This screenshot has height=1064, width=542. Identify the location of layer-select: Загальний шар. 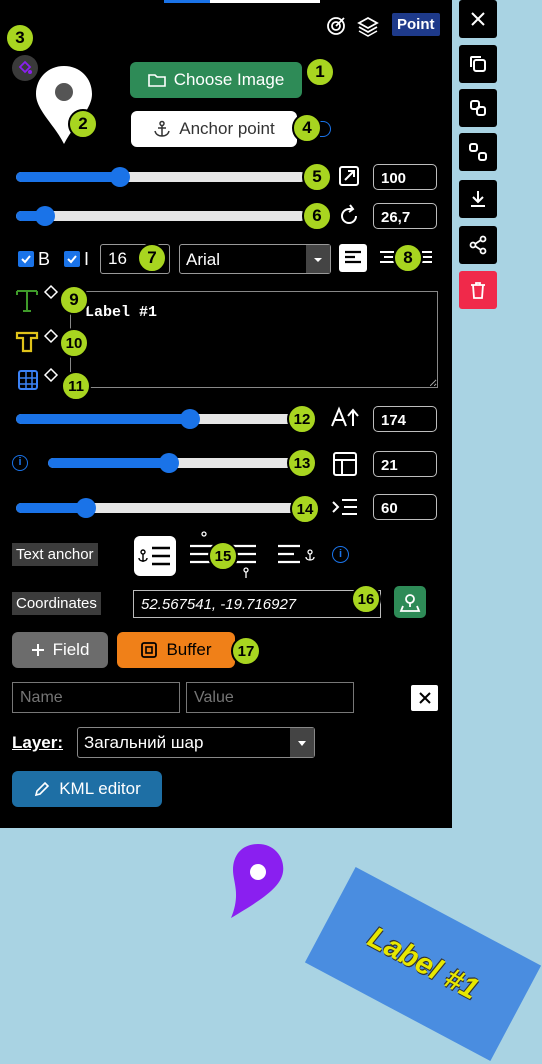
(196, 742).